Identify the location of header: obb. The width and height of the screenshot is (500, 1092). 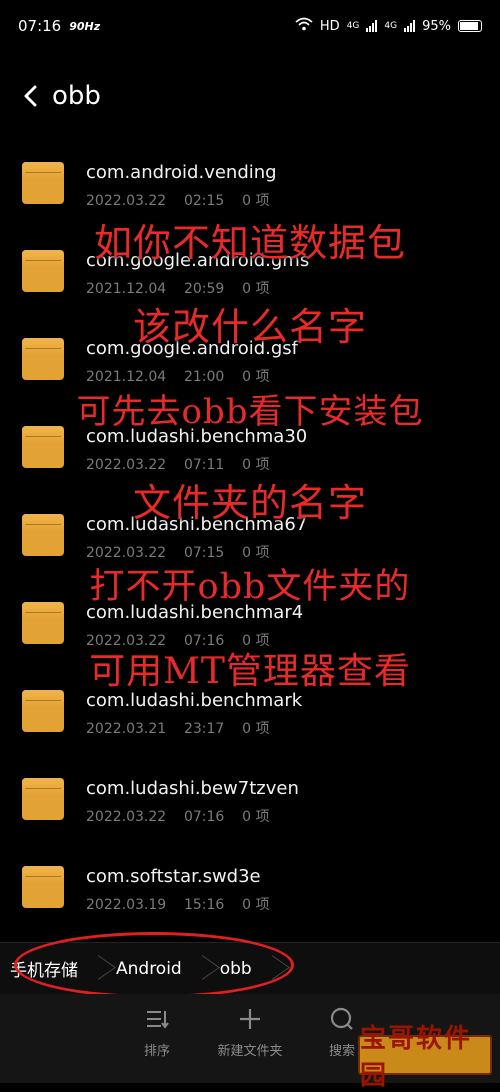
(250, 96).